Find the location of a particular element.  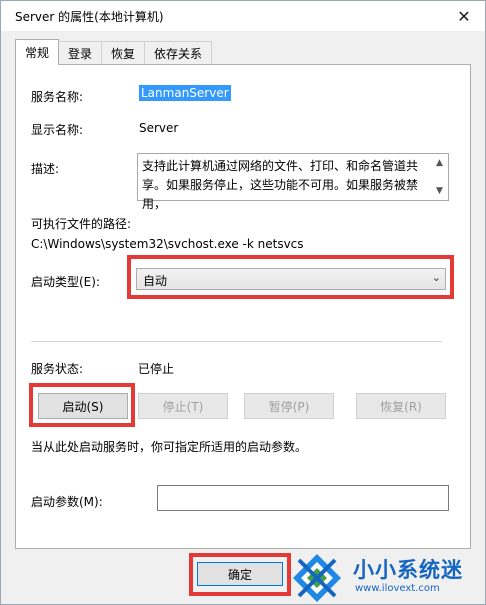

start-params-hint: 当从此处启动服务时，你可指定所适用的启动参数。 is located at coordinates (169, 447).